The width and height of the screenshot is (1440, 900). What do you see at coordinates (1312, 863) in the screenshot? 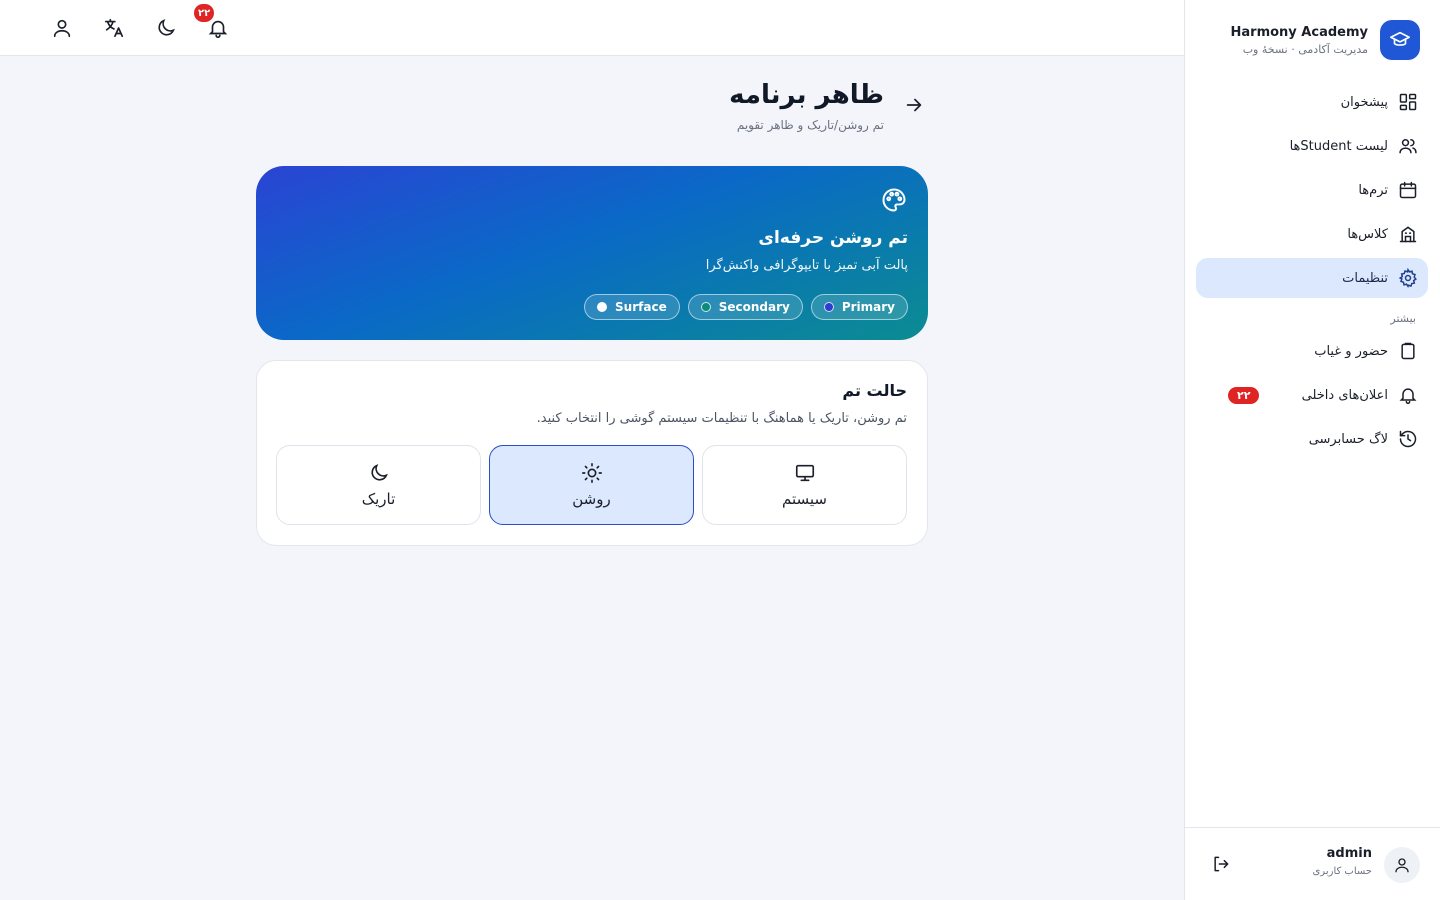
I see `user-footer: admin حساب کاربری` at bounding box center [1312, 863].